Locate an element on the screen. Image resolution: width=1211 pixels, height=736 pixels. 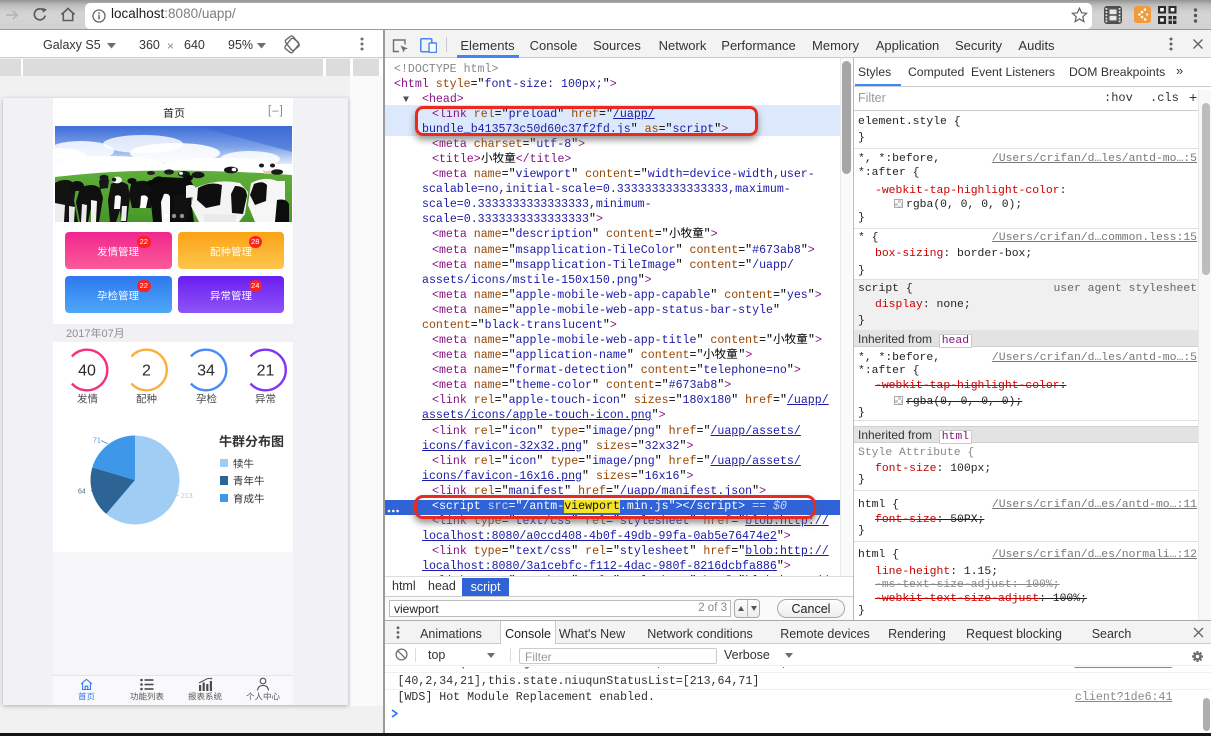
svg-text: 21 is located at coordinates (266, 371).